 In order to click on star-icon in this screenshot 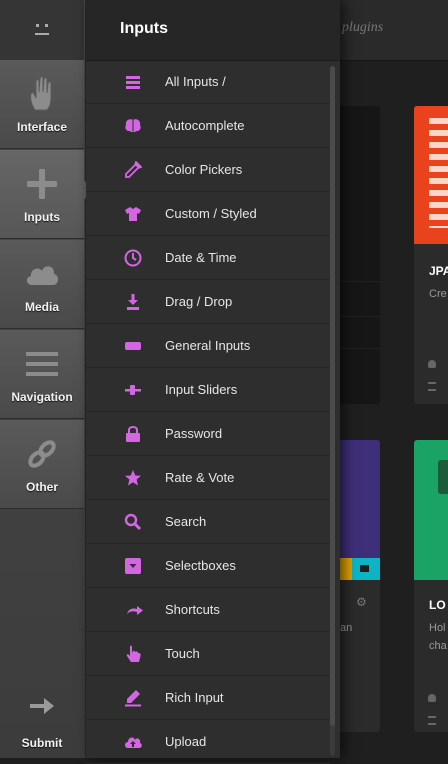, I will do `click(133, 478)`.